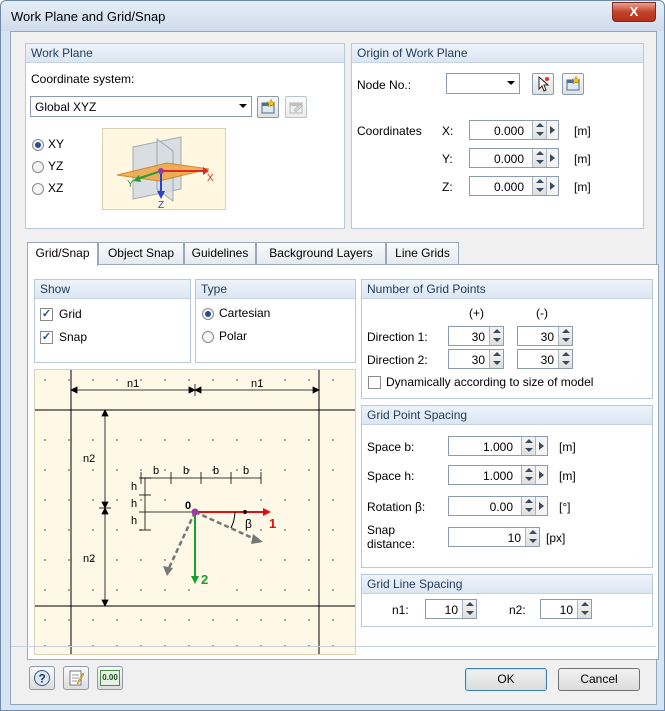 Image resolution: width=665 pixels, height=711 pixels. I want to click on tab-grid-snap: Grid/Snap, so click(62, 254).